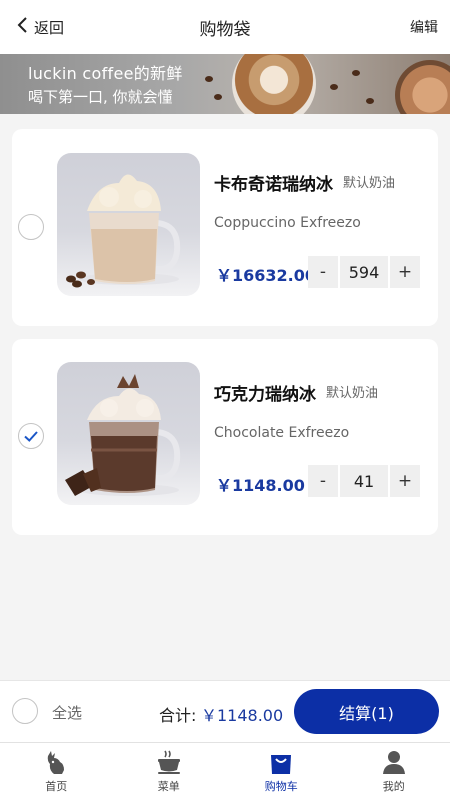 This screenshot has width=450, height=800. I want to click on tab-label: 我的, so click(393, 786).